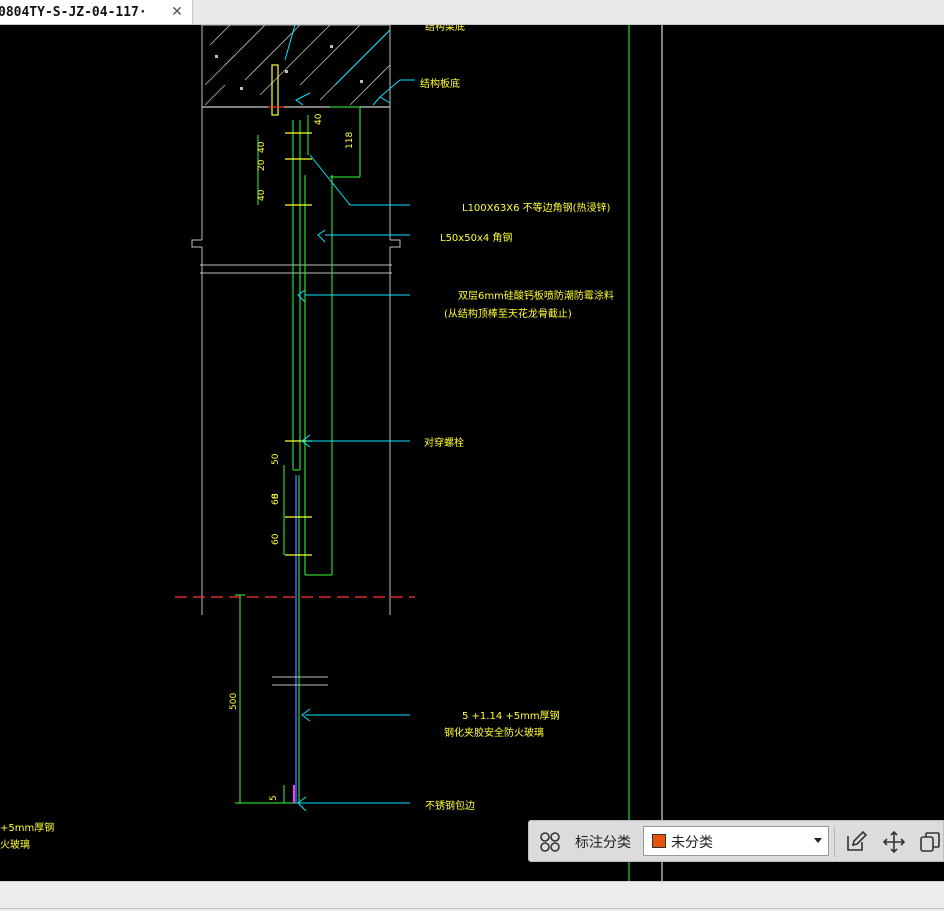 The image size is (944, 911). What do you see at coordinates (472, 12) in the screenshot?
I see `tab-bar: 0804TY-S-JZ-04-117· ✕` at bounding box center [472, 12].